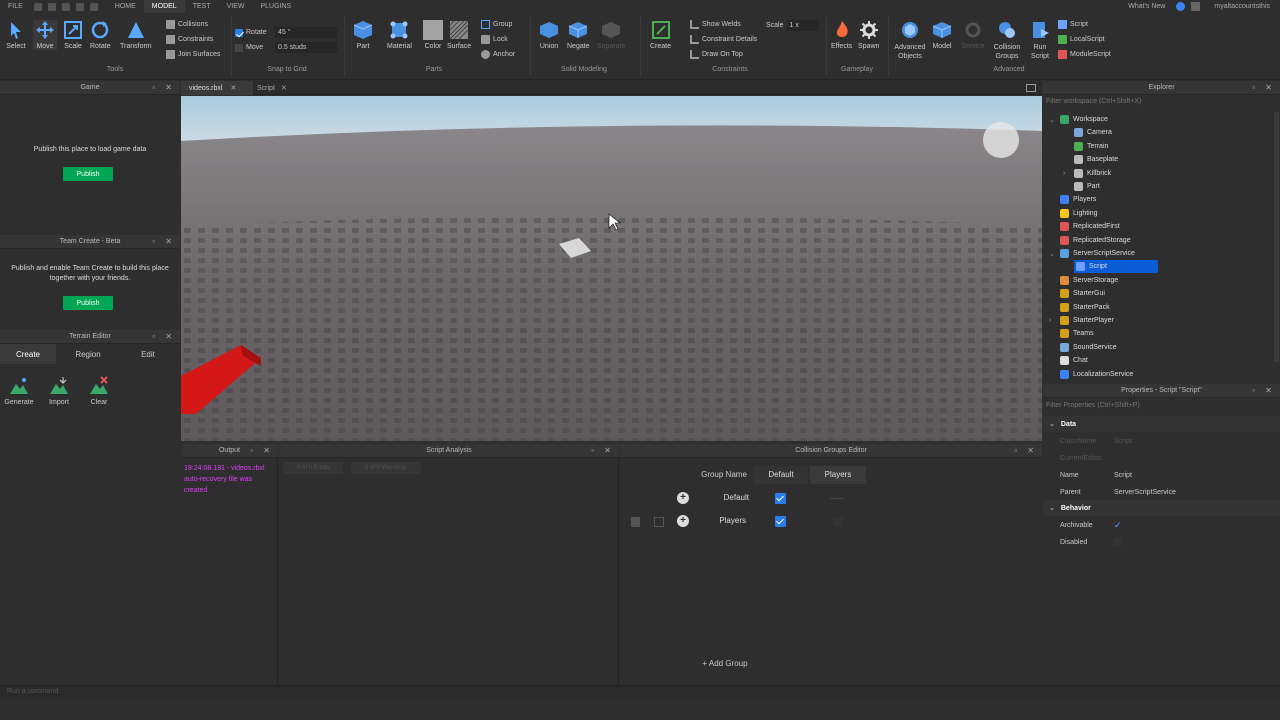  I want to click on select-button: Select, so click(16, 35).